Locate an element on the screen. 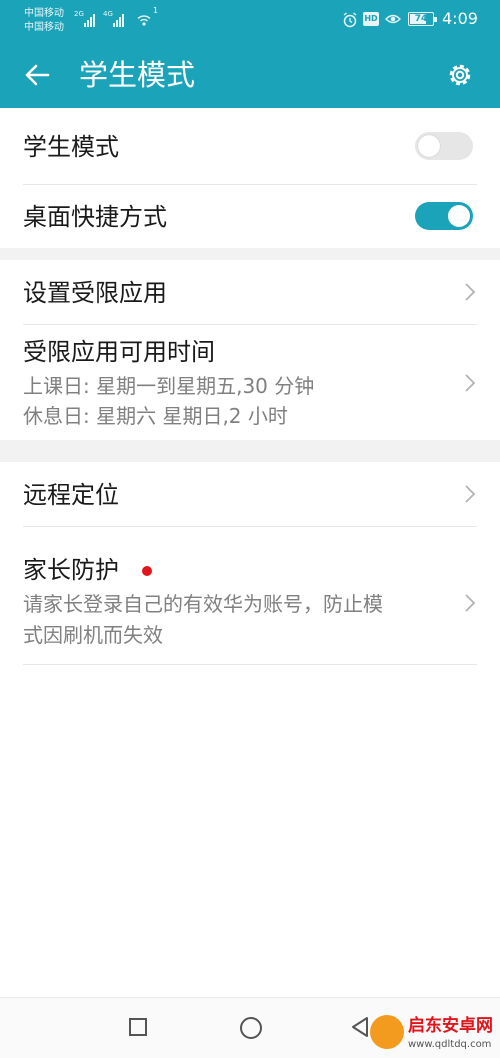  parent-protection-description-1: 请家长登录自己的有效华为账号，防止模 is located at coordinates (203, 604).